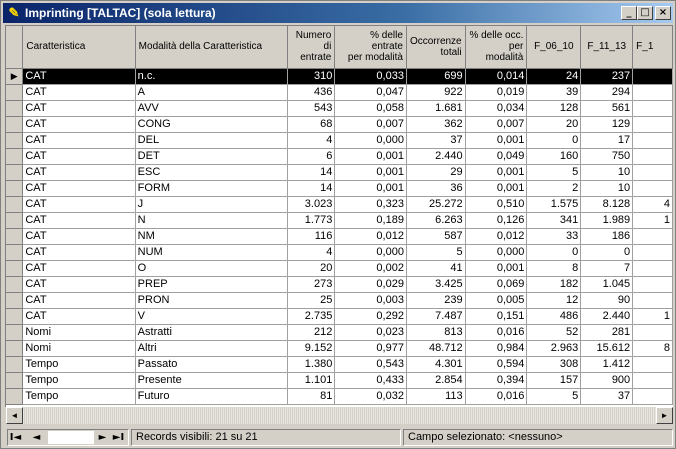 This screenshot has height=449, width=676. I want to click on table-row: ▶ CAT n.c. 310 0,033 699 0,014 24 237, so click(339, 76).